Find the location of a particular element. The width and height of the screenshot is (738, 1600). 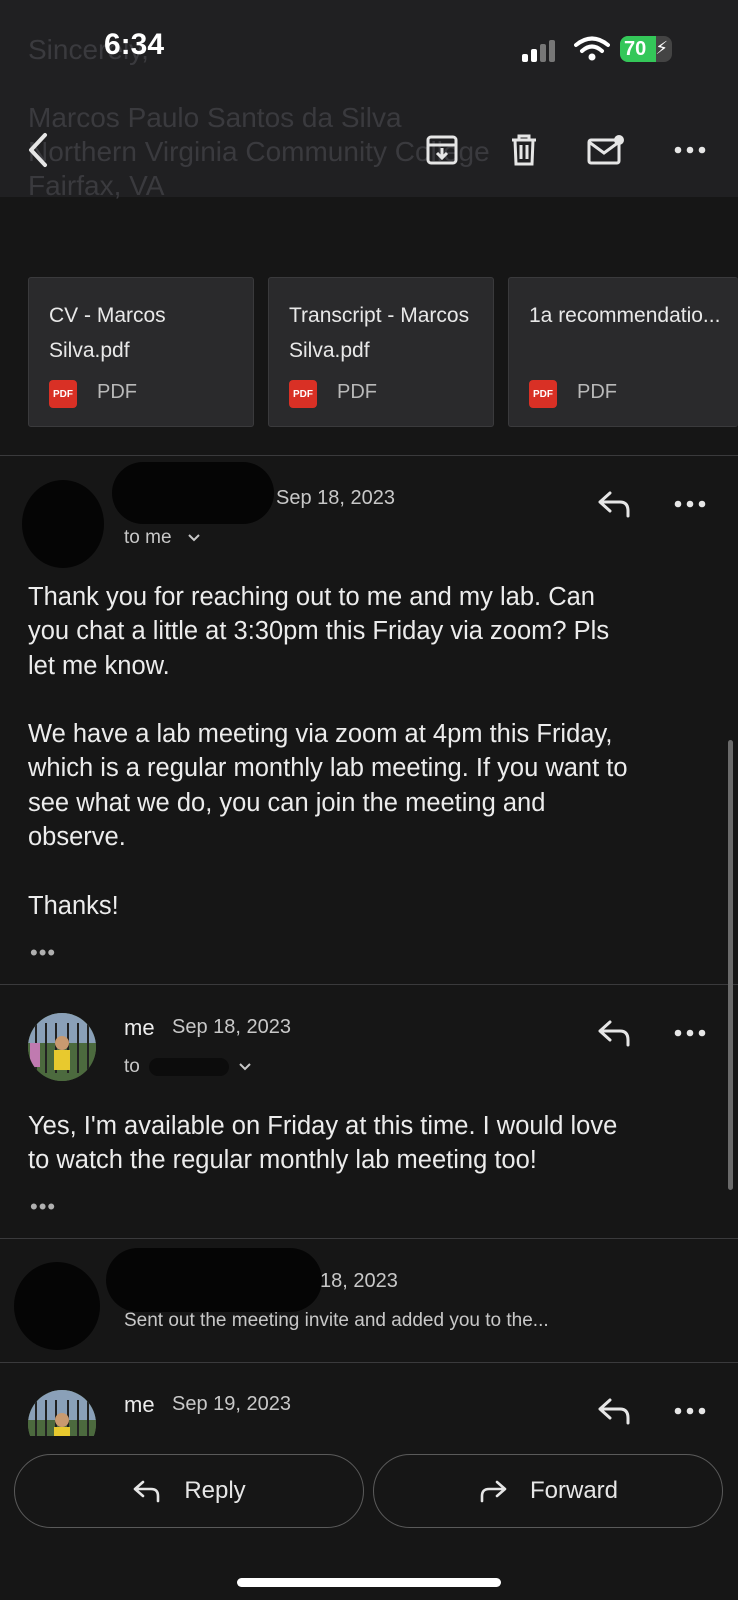

recipient-toggle: to is located at coordinates (188, 1067).